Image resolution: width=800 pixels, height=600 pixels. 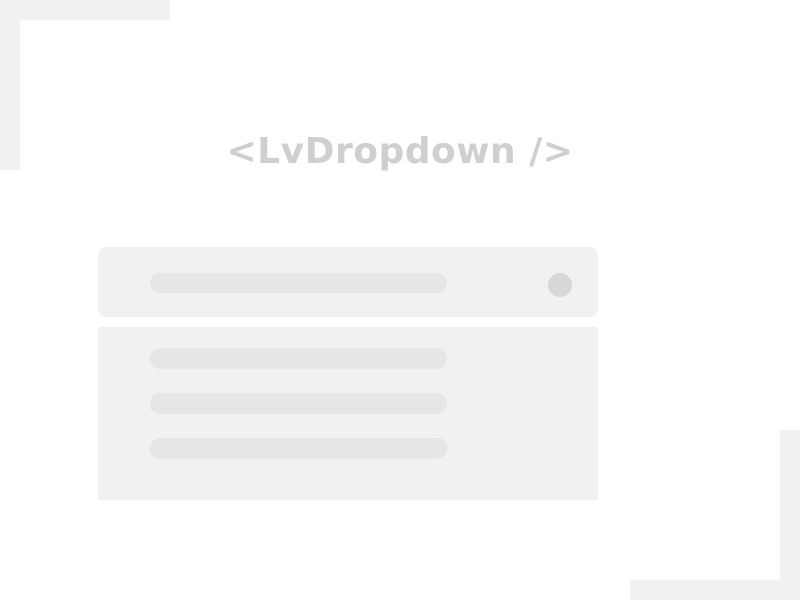 What do you see at coordinates (790, 515) in the screenshot?
I see `corner-decoration-bottom-right-vertical` at bounding box center [790, 515].